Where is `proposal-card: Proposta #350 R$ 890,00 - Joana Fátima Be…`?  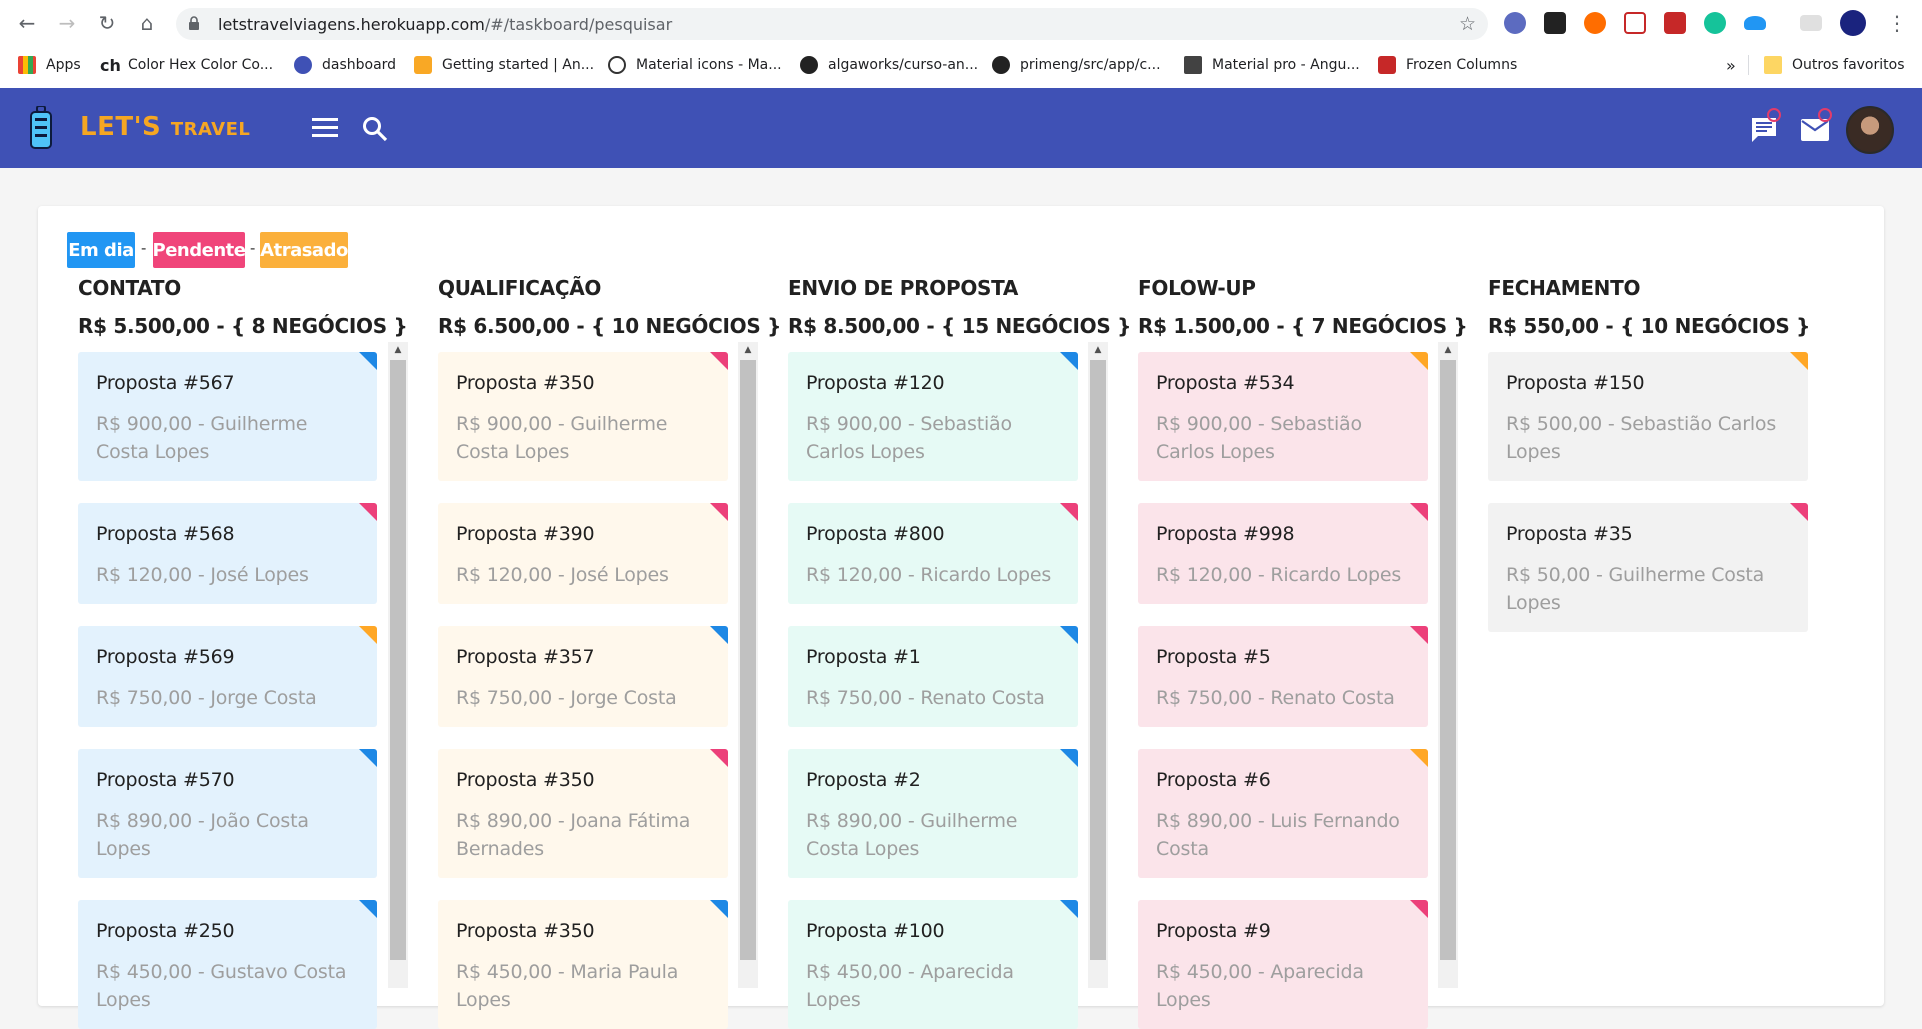
proposal-card: Proposta #350 R$ 890,00 - Joana Fátima Be… is located at coordinates (583, 813).